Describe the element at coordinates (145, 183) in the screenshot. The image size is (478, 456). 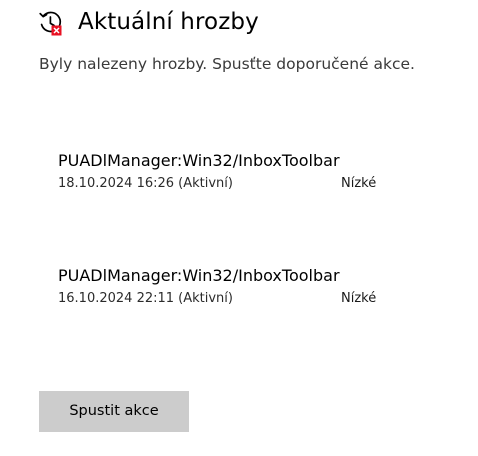
I see `threat-date: 18.10.2024 16:26 (Aktivní)` at that location.